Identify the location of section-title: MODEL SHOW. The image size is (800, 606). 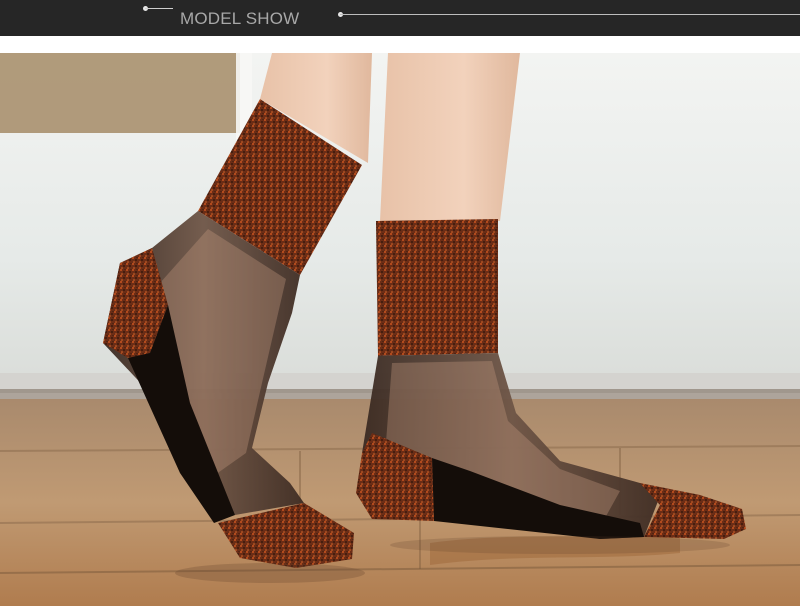
(240, 18).